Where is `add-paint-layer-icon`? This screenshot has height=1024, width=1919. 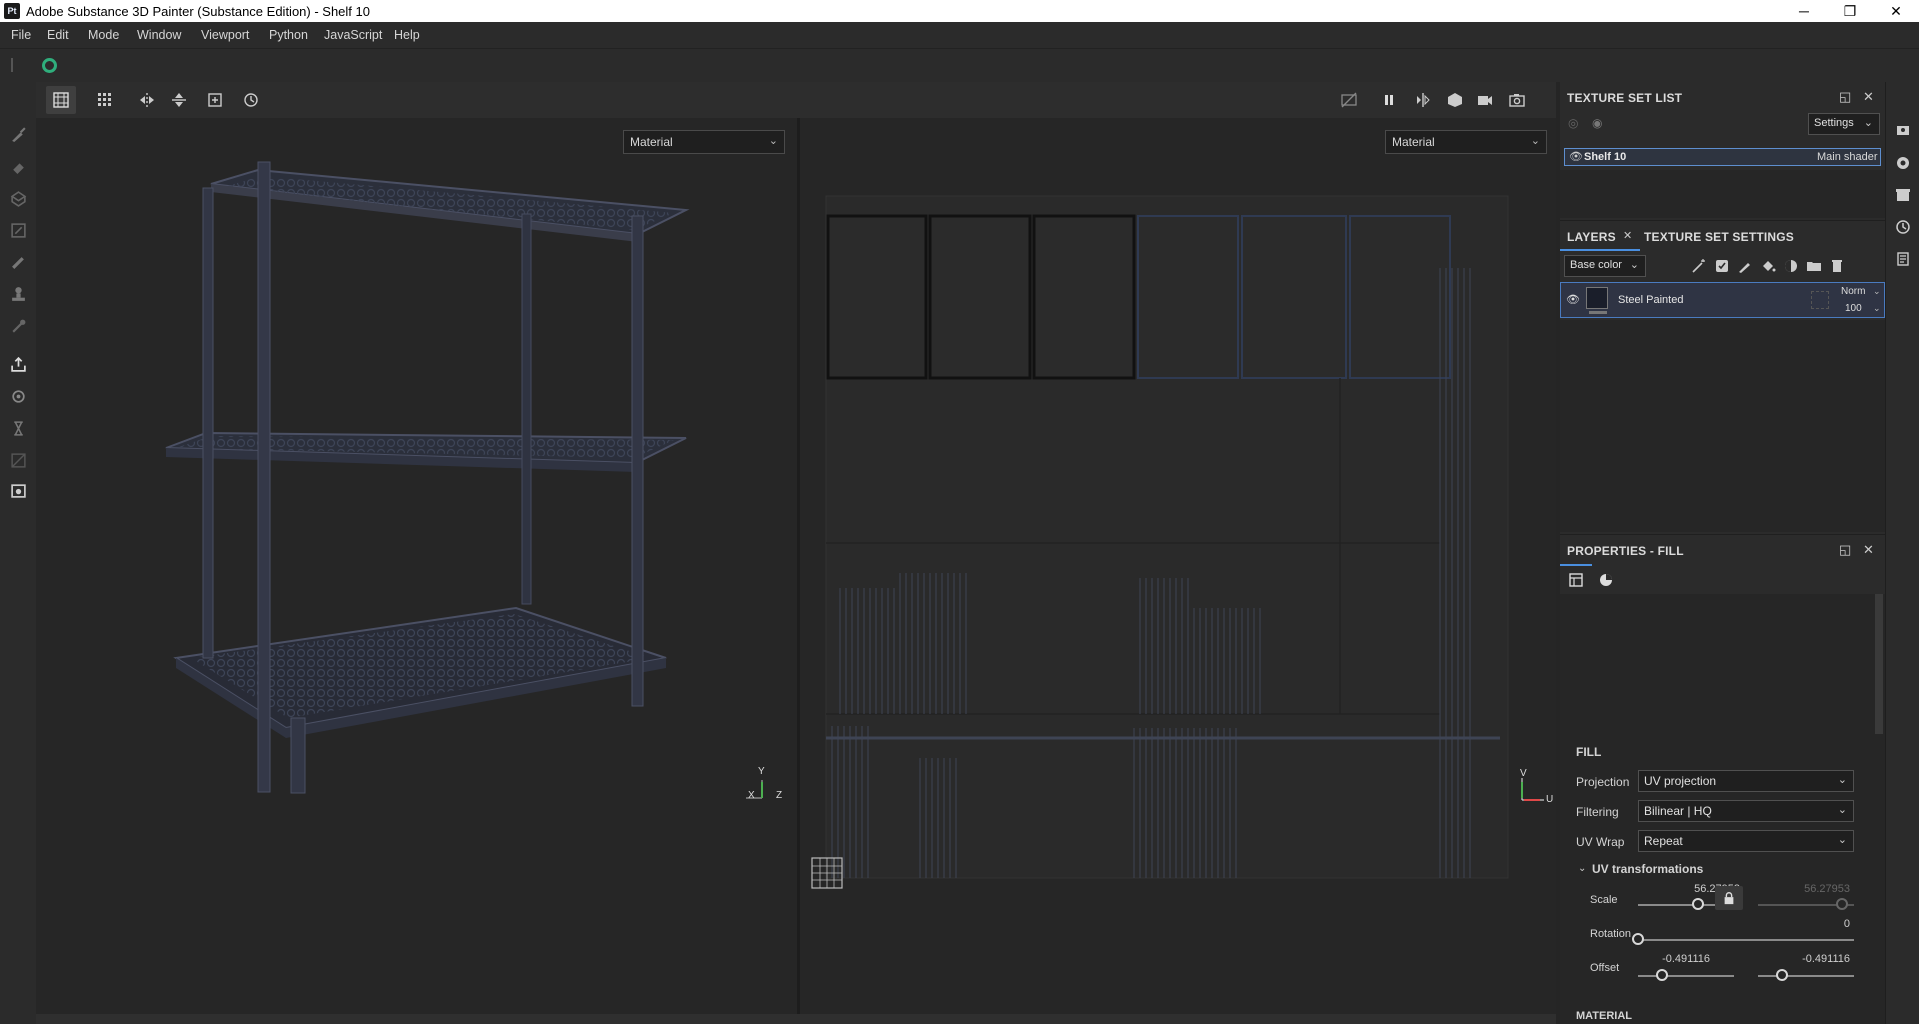 add-paint-layer-icon is located at coordinates (1745, 266).